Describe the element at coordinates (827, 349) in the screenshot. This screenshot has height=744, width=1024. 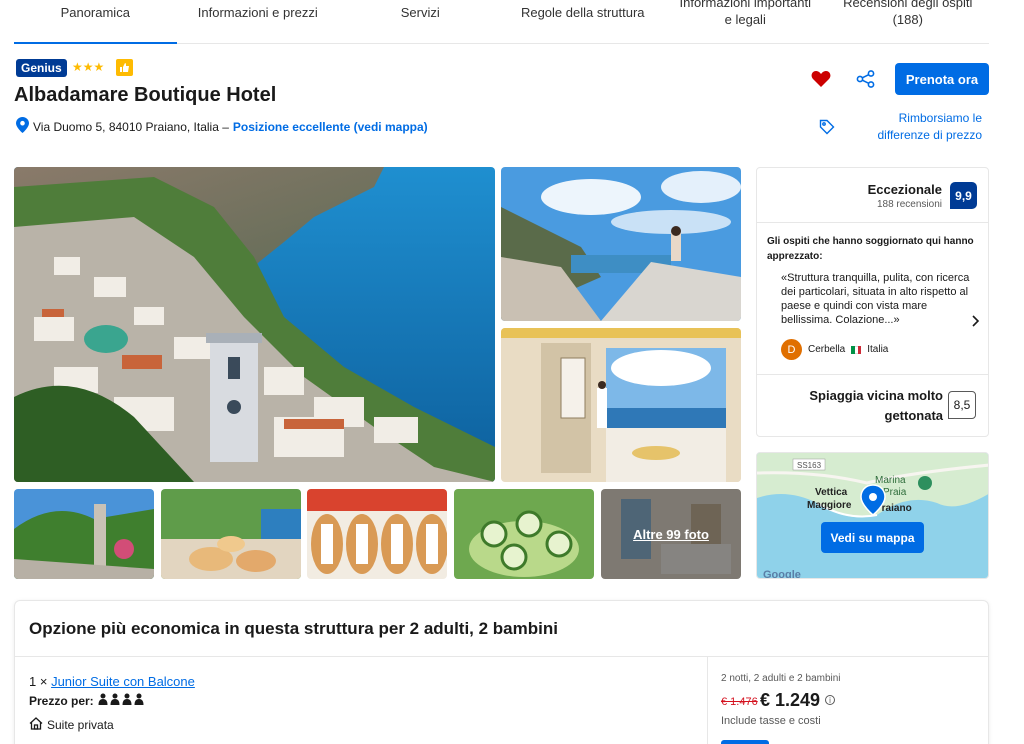
I see `reviewer-name: Cerbella` at that location.